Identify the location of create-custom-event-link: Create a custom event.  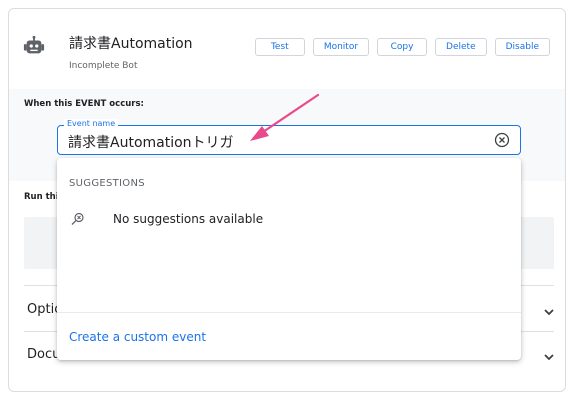
(137, 337).